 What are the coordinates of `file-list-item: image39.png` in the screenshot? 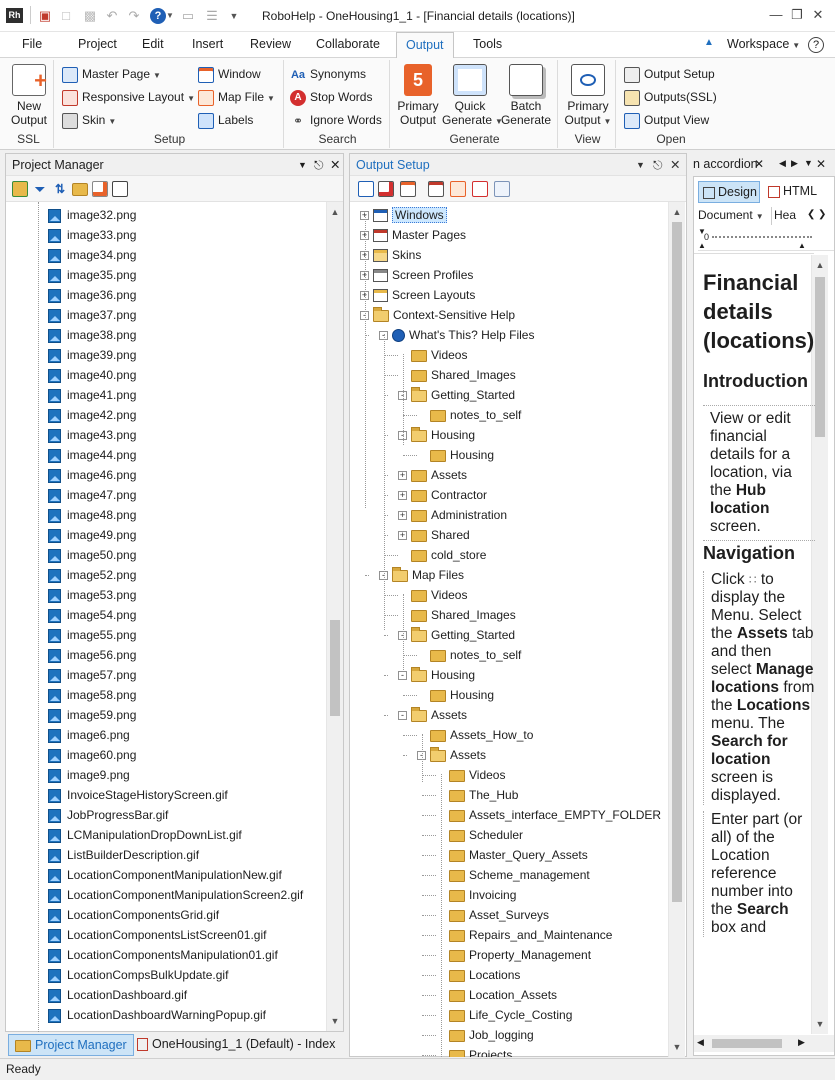 It's located at (92, 355).